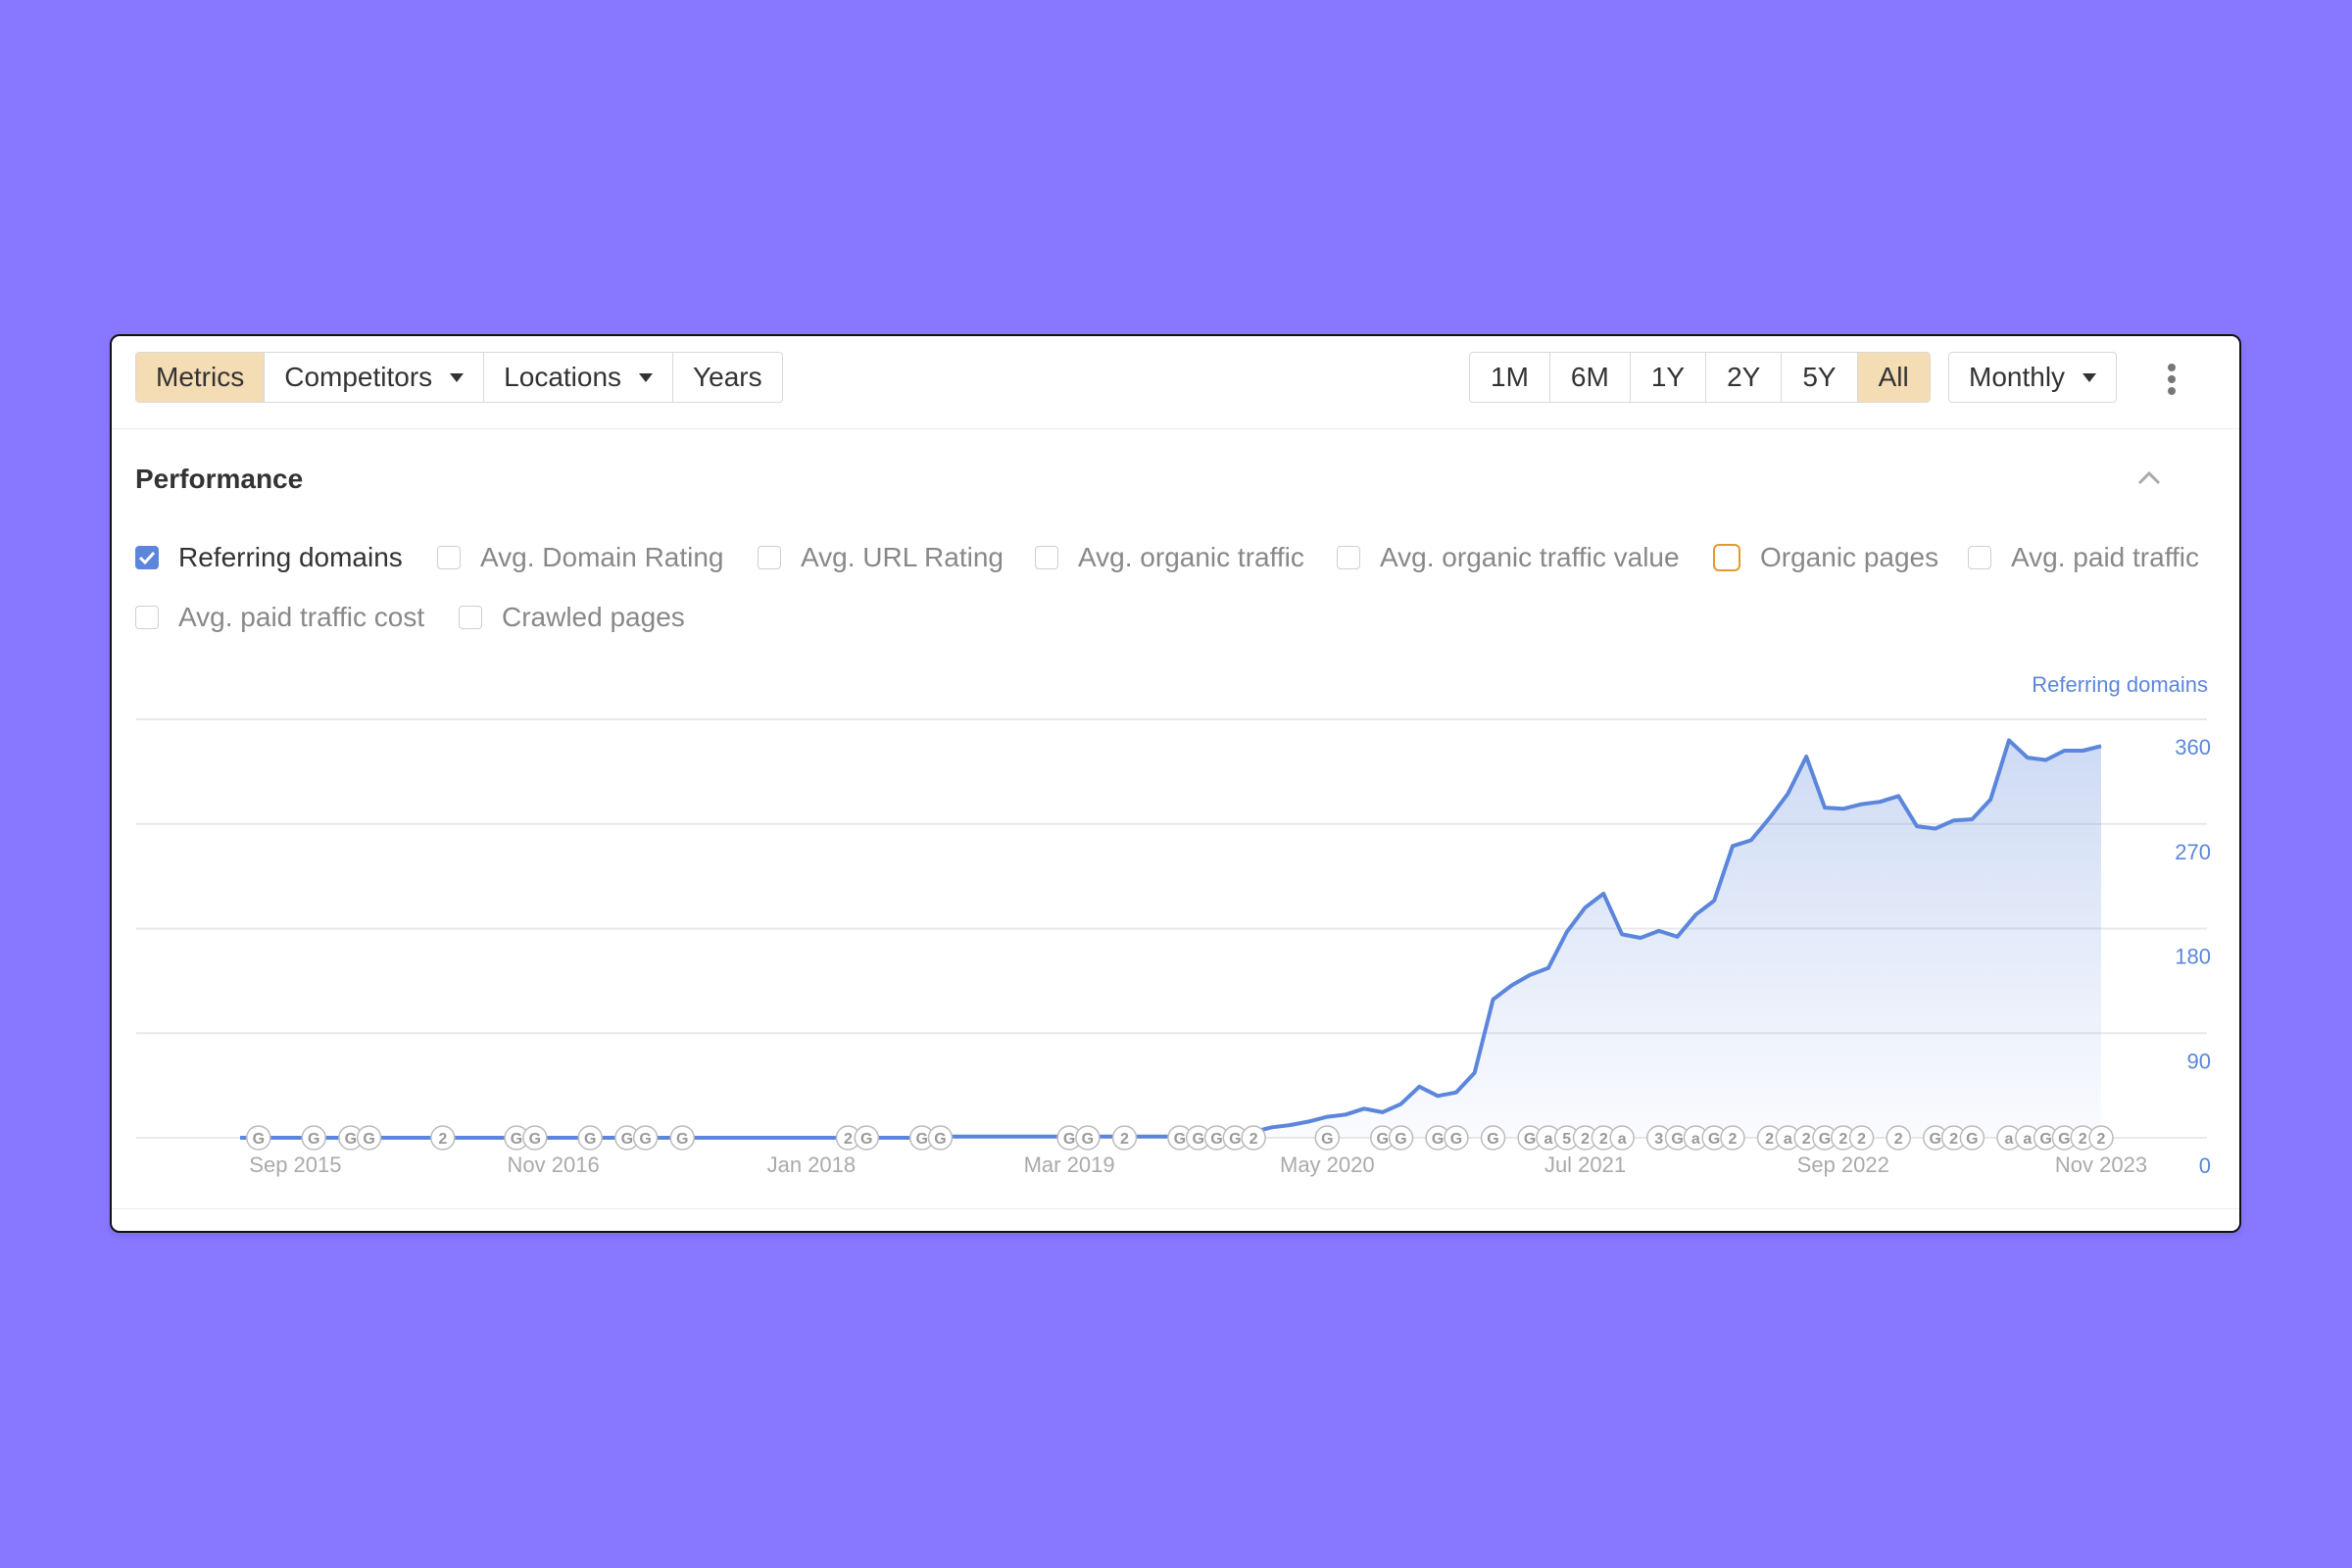  I want to click on y-tick-label: 90, so click(2199, 1061).